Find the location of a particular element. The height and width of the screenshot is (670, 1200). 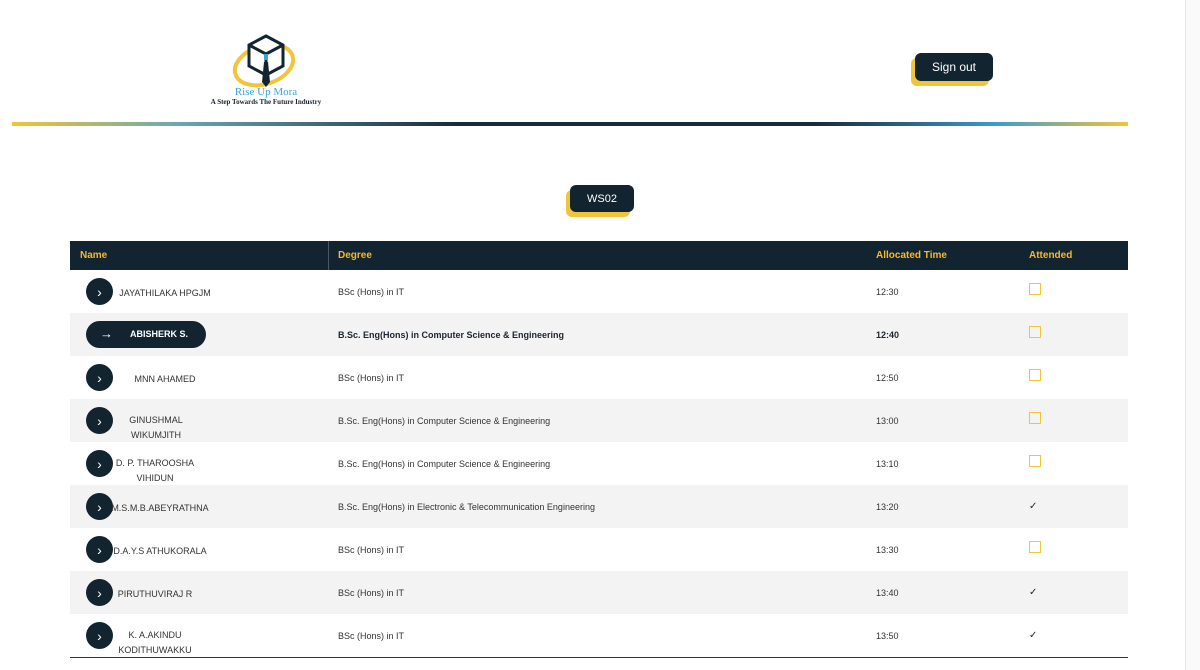

signout-button: Sign out is located at coordinates (954, 67).